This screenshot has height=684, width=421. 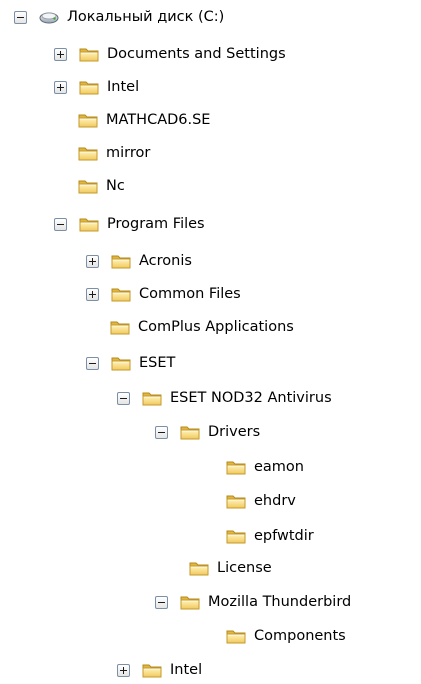 I want to click on tree-node-mozilla-thunderbird: Mozilla Thunderbird, so click(x=253, y=602).